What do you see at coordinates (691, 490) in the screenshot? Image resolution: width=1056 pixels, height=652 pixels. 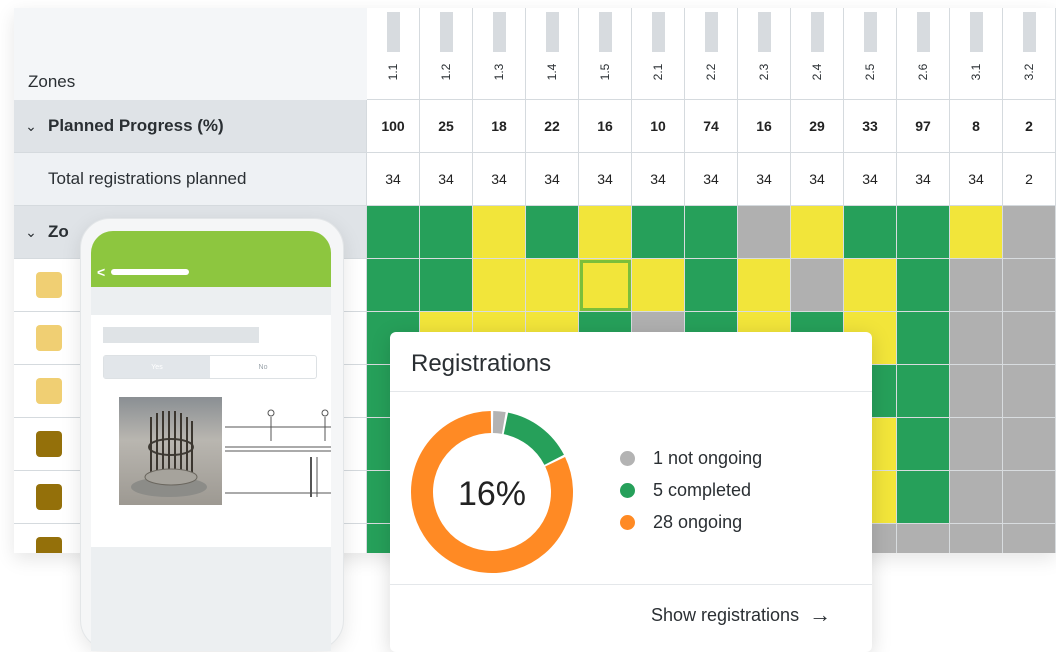 I see `registrations-legend: 1 not ongoing 5 completed 28 ongoing` at bounding box center [691, 490].